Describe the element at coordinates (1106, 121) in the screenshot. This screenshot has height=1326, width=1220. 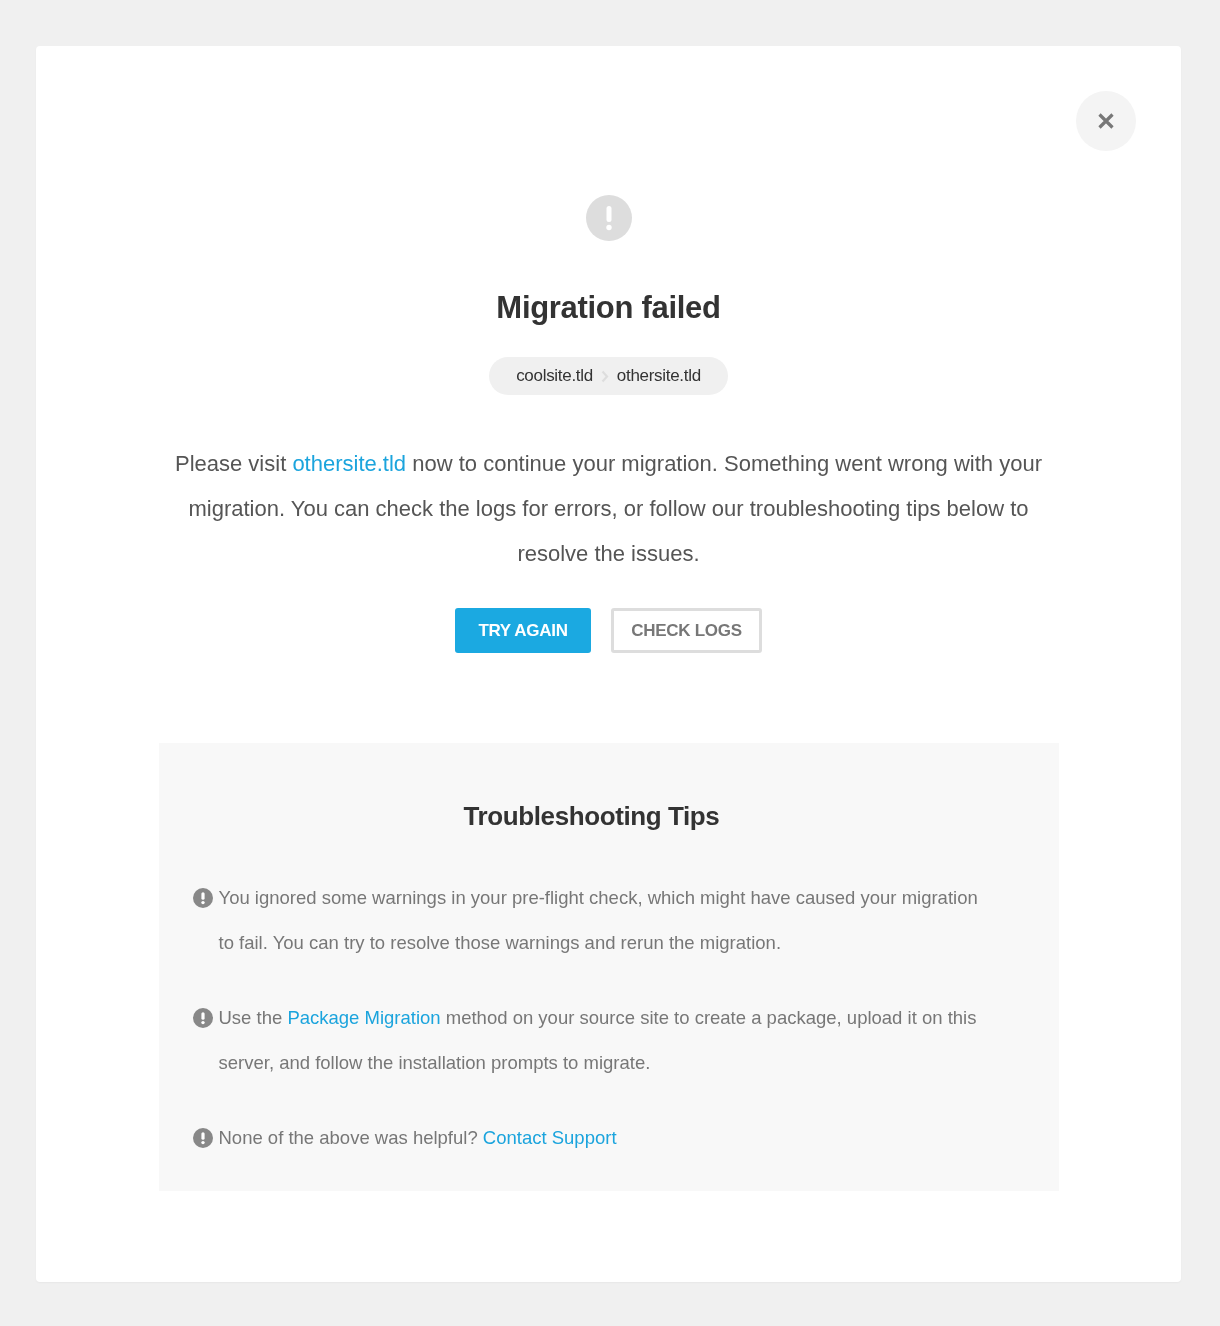
I see `close-icon` at that location.